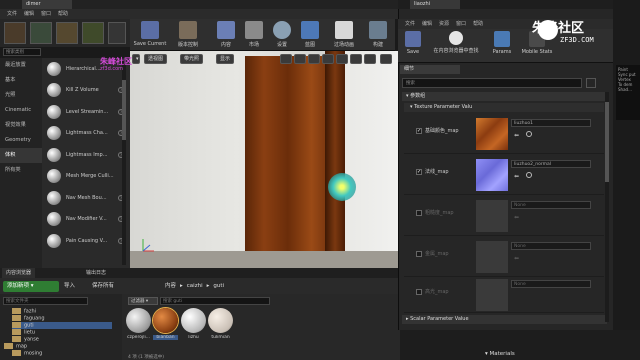  Describe the element at coordinates (444, 24) in the screenshot. I see `mi-menu-asset: 资源` at that location.